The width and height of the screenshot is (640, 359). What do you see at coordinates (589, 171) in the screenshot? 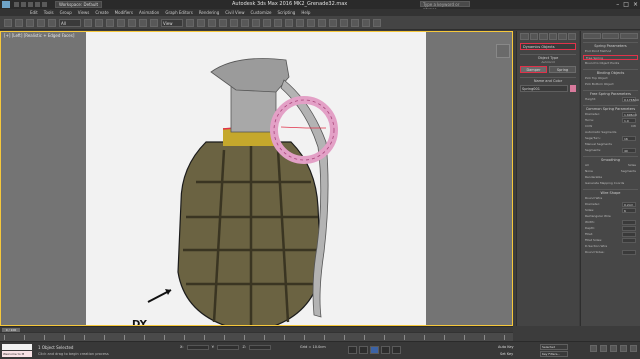
I see `smoothing-none-radio: None` at bounding box center [589, 171].